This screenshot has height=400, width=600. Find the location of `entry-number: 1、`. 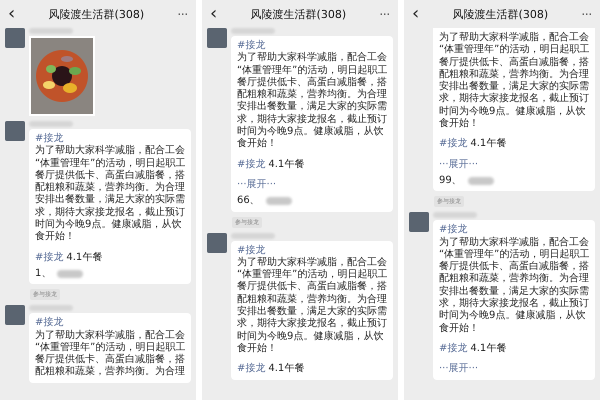

entry-number: 1、 is located at coordinates (43, 274).